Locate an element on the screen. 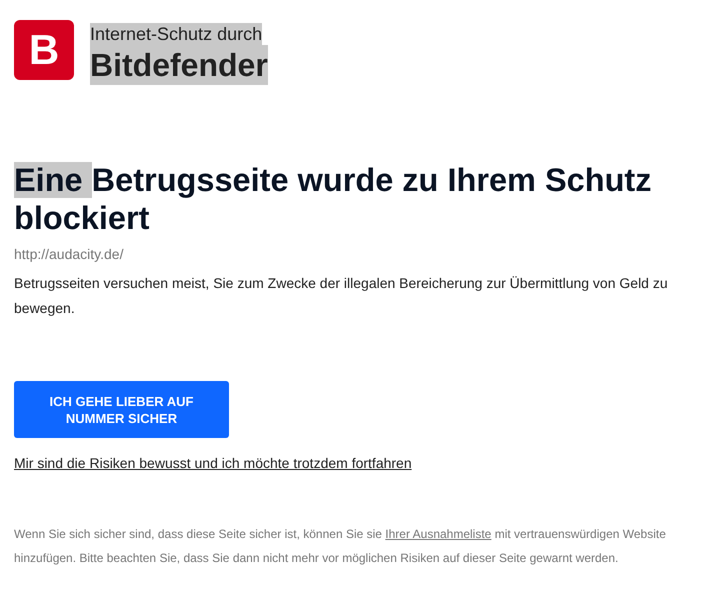 The width and height of the screenshot is (704, 590). footer-note: Wenn Sie sich sicher sind, dass diese Seite sicher ist, können Sie sie Ihrer Ausnahmeliste mit vertrauenswürdigen Website hinzufügen. Bitte beachten Sie, dass Sie dann nicht mehr vor möglichen Risiken auf dieser Seite gewarnt werden. is located at coordinates (340, 546).